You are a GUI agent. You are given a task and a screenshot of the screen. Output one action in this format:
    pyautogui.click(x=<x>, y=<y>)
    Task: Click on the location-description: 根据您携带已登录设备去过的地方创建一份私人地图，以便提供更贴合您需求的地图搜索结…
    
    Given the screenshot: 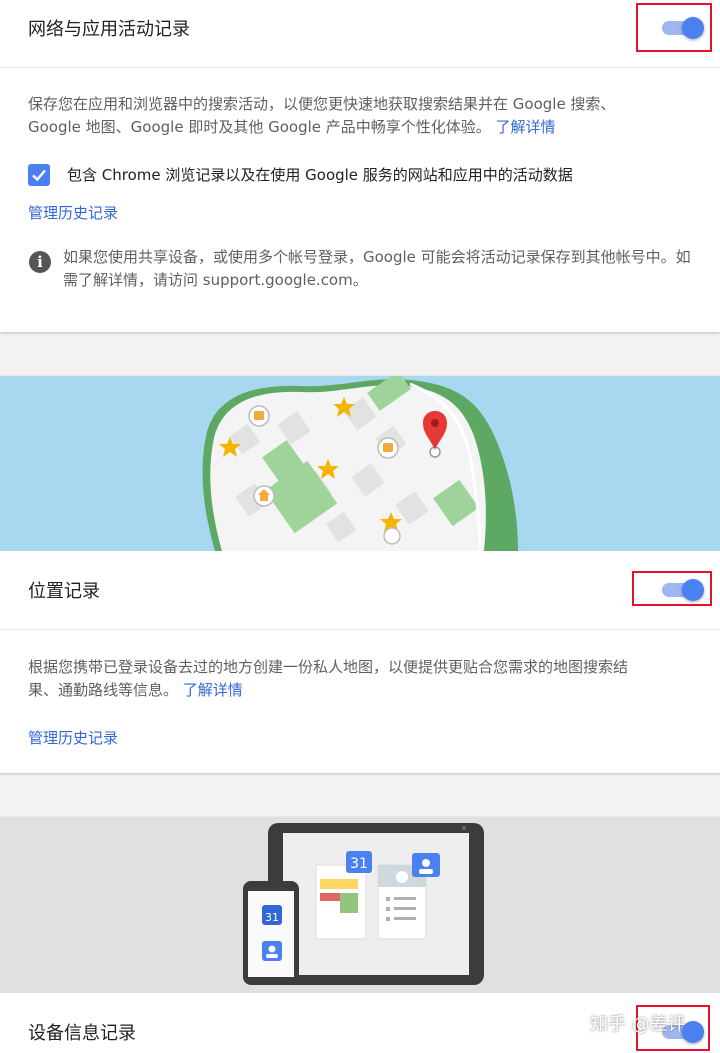 What is the action you would take?
    pyautogui.click(x=328, y=679)
    